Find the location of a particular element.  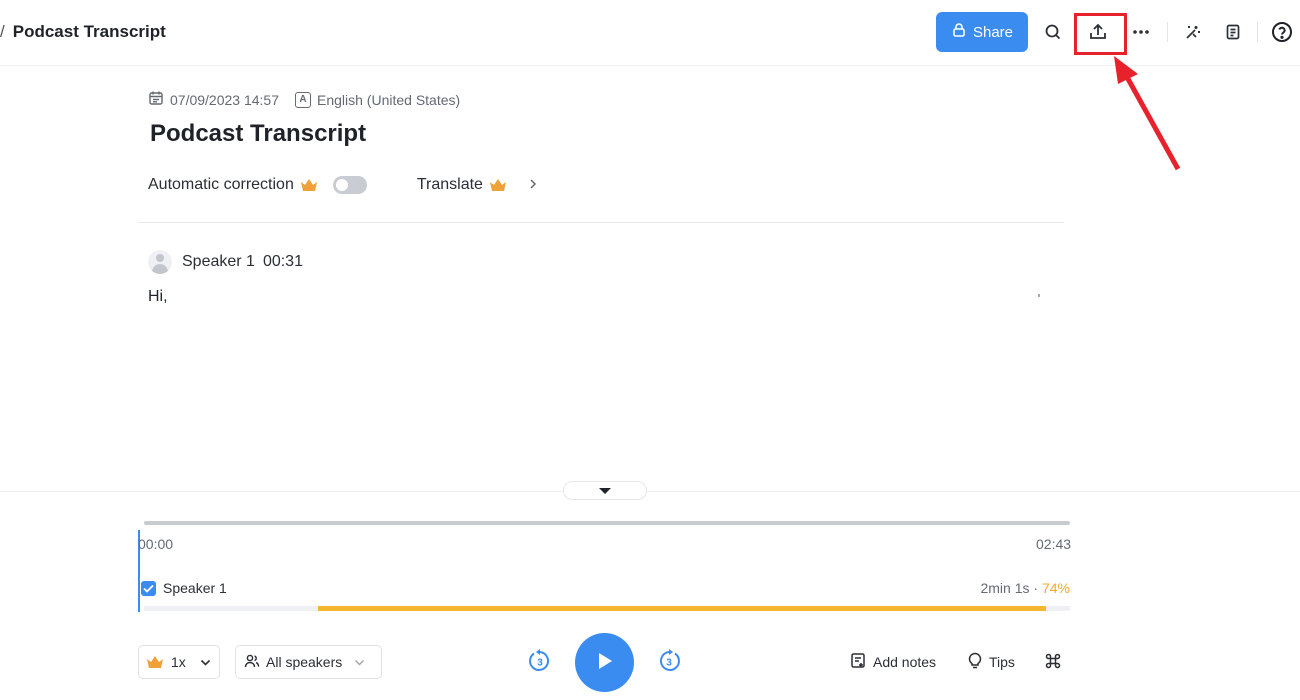

speaker-talk-track is located at coordinates (607, 608).